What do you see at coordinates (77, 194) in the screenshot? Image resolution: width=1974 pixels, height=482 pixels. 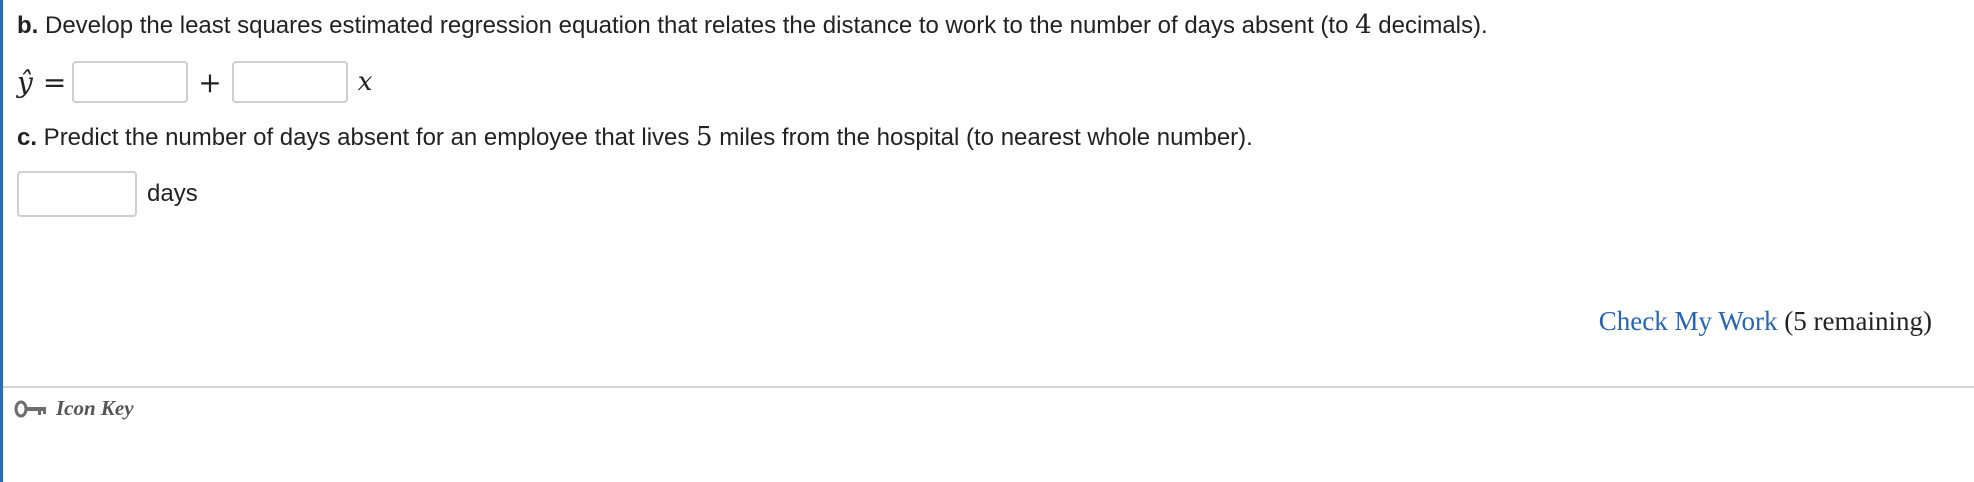 I see `days-input` at bounding box center [77, 194].